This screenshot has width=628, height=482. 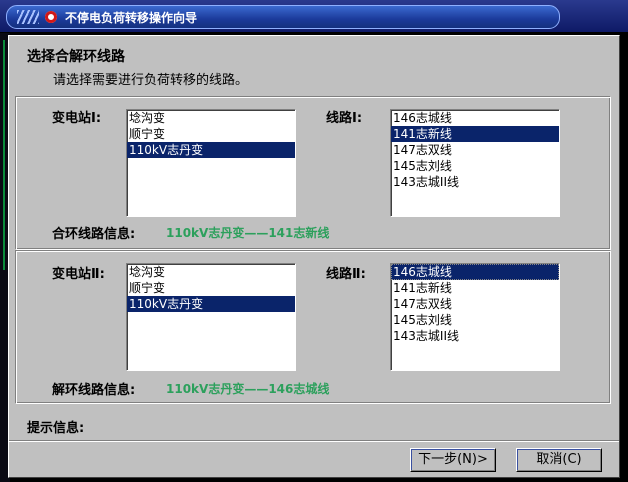 What do you see at coordinates (283, 17) in the screenshot?
I see `title-pill: 不停电负荷转移操作向导` at bounding box center [283, 17].